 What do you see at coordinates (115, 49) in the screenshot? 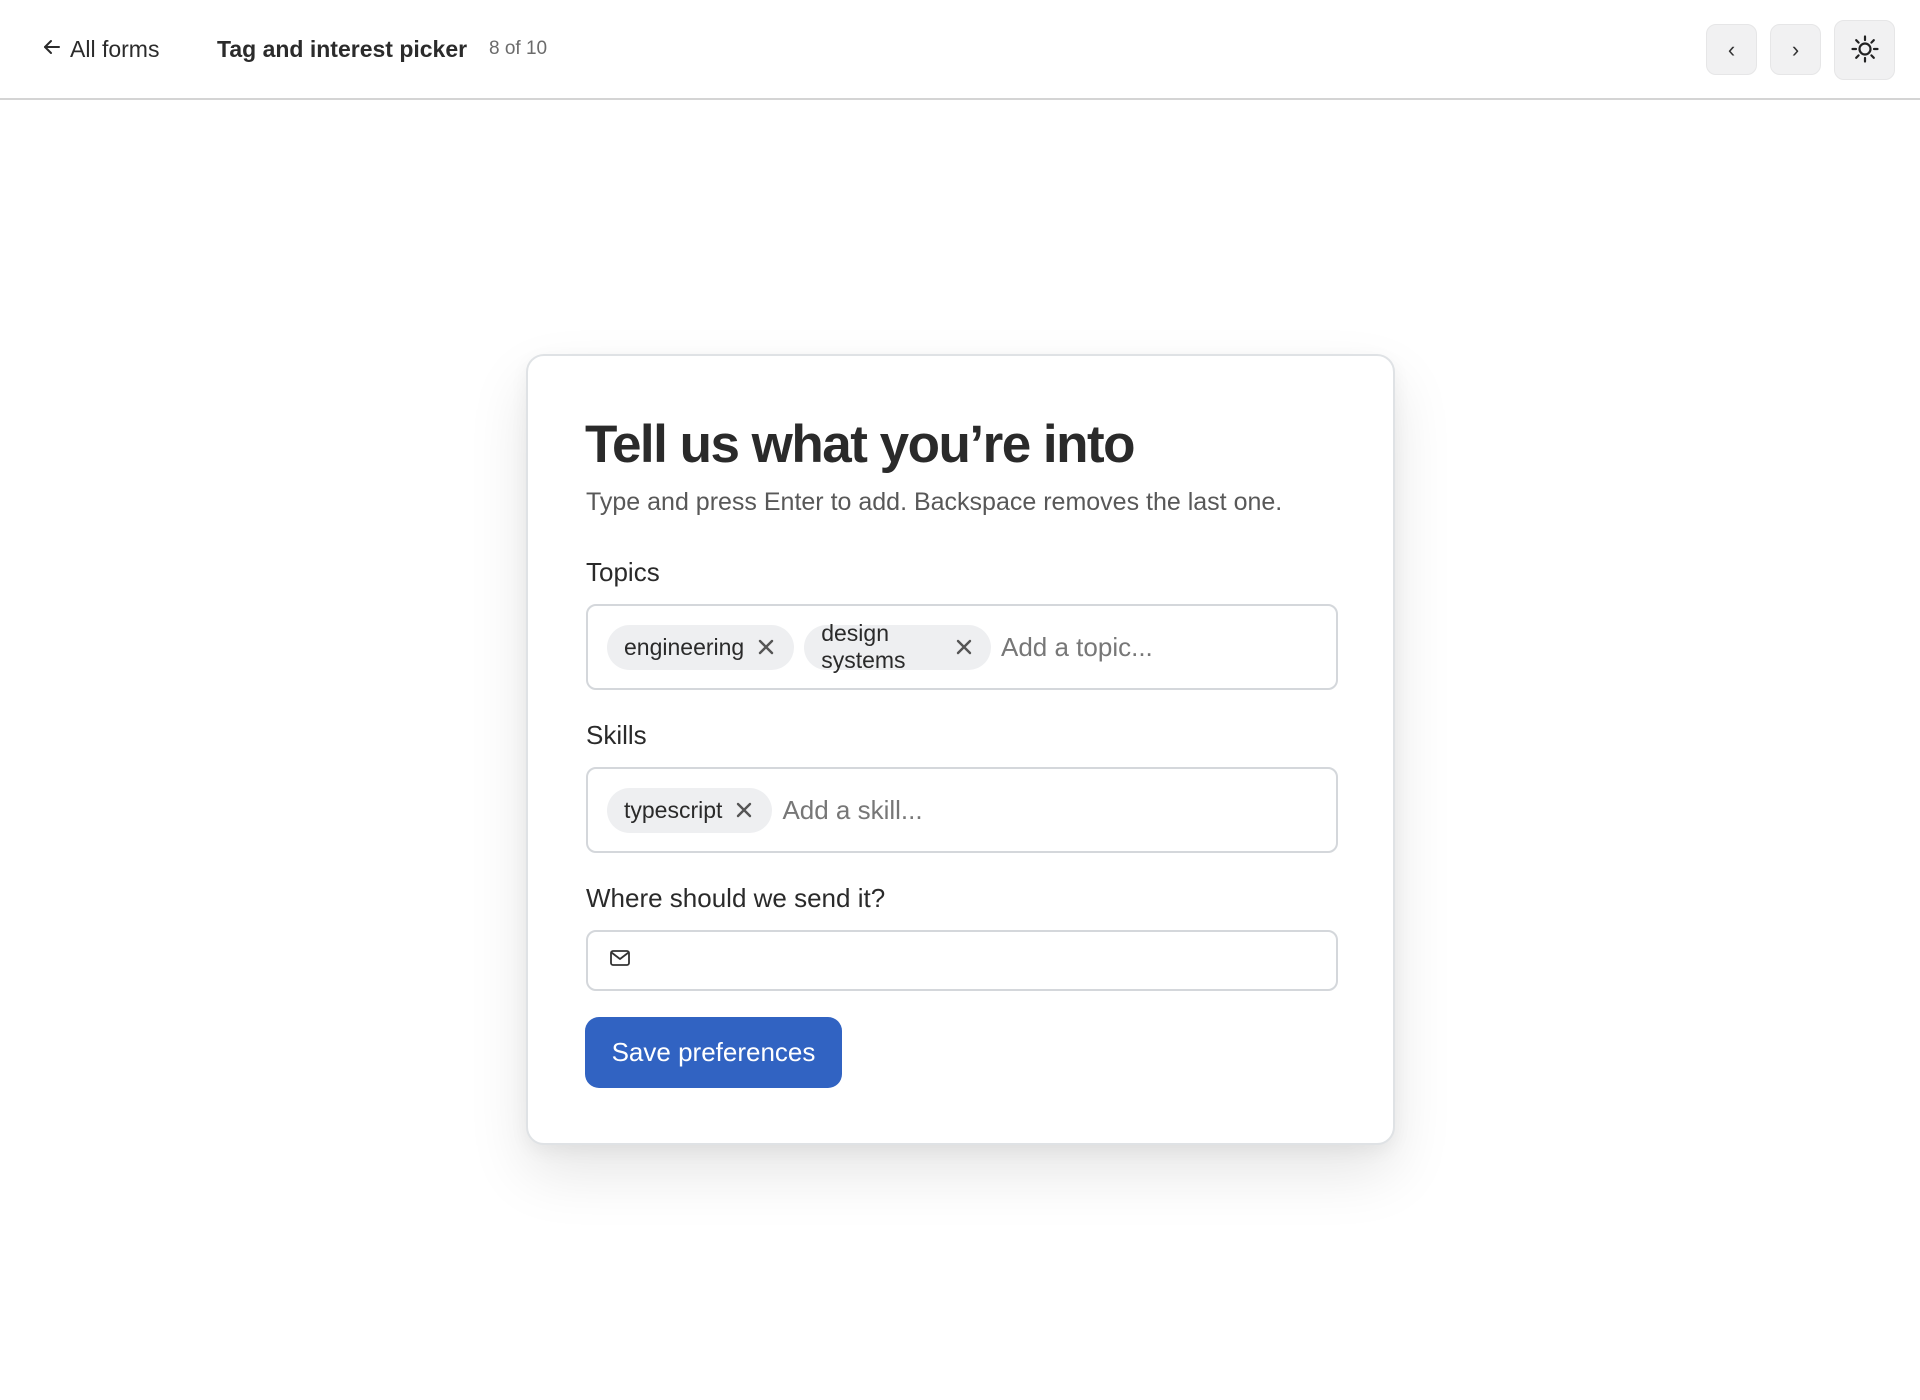
I see `all-forms-label: All forms` at bounding box center [115, 49].